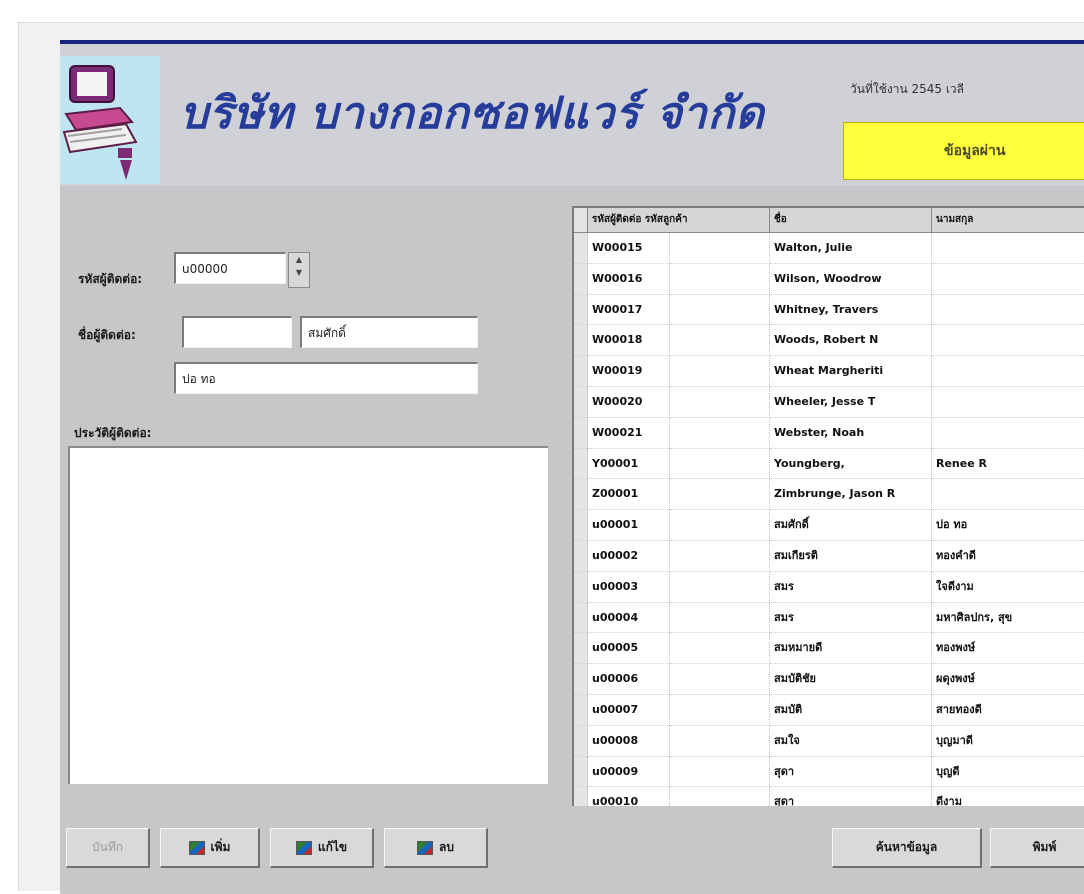  What do you see at coordinates (332, 847) in the screenshot?
I see `edit-button-label: แก้ไข` at bounding box center [332, 847].